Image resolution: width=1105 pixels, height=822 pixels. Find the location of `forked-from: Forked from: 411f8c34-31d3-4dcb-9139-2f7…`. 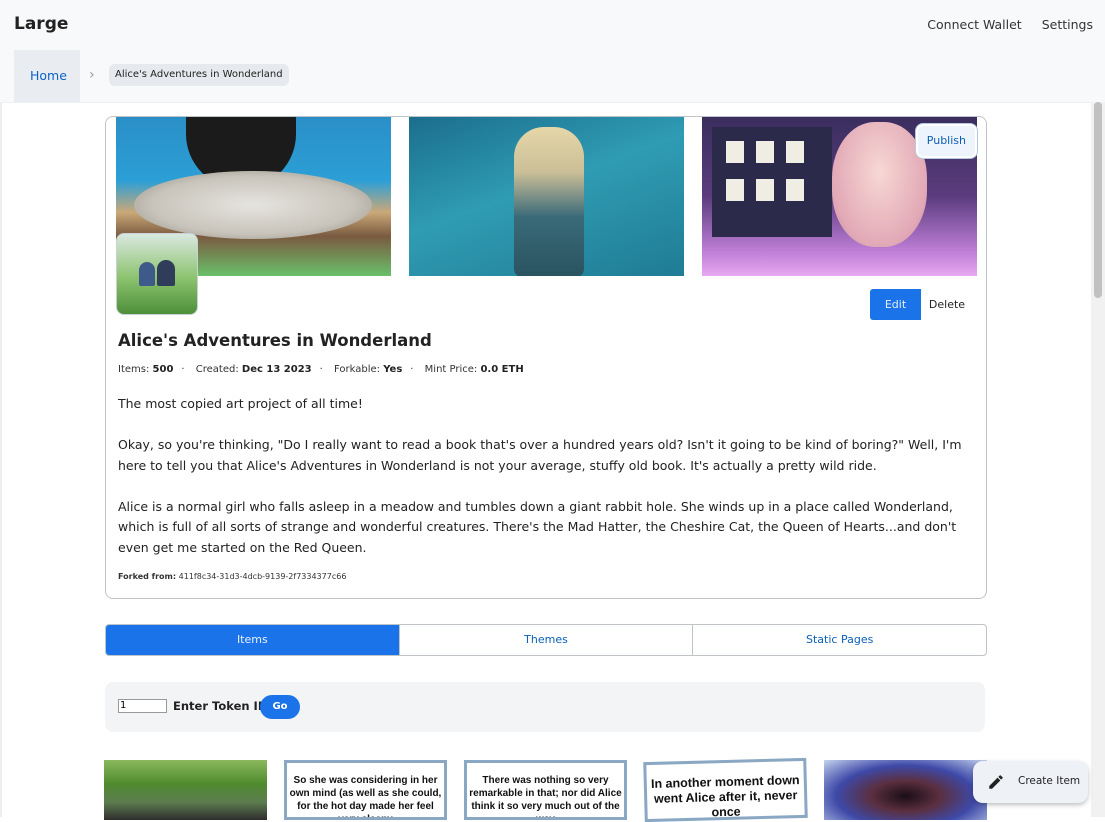

forked-from: Forked from: 411f8c34-31d3-4dcb-9139-2f7… is located at coordinates (232, 576).